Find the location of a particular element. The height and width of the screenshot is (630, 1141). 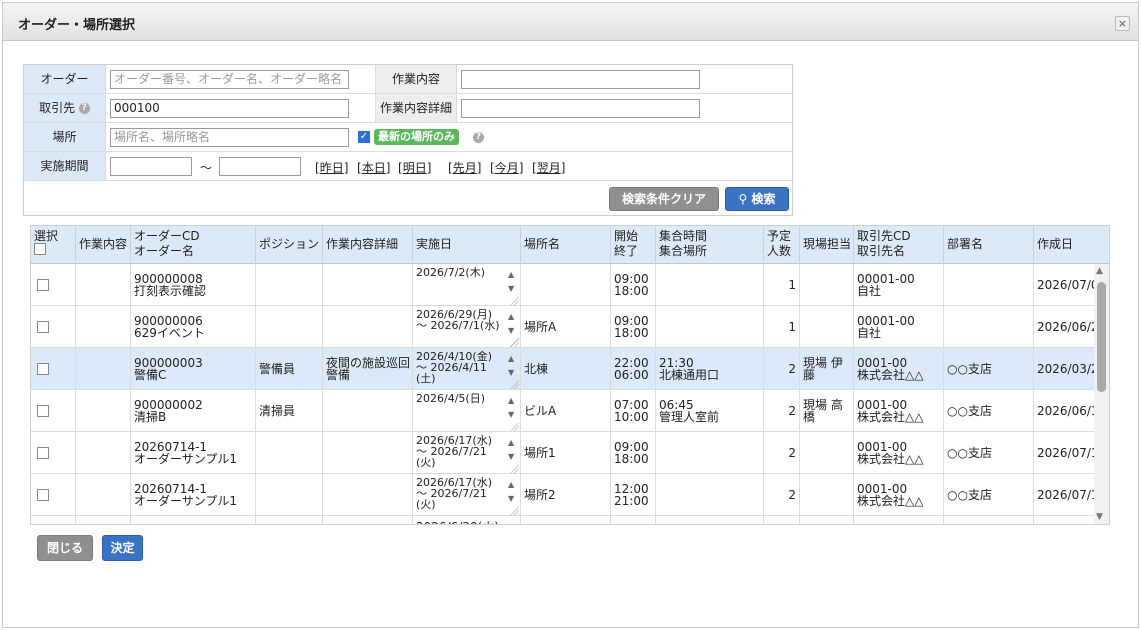

dept-name: ○○支店 is located at coordinates (969, 411).